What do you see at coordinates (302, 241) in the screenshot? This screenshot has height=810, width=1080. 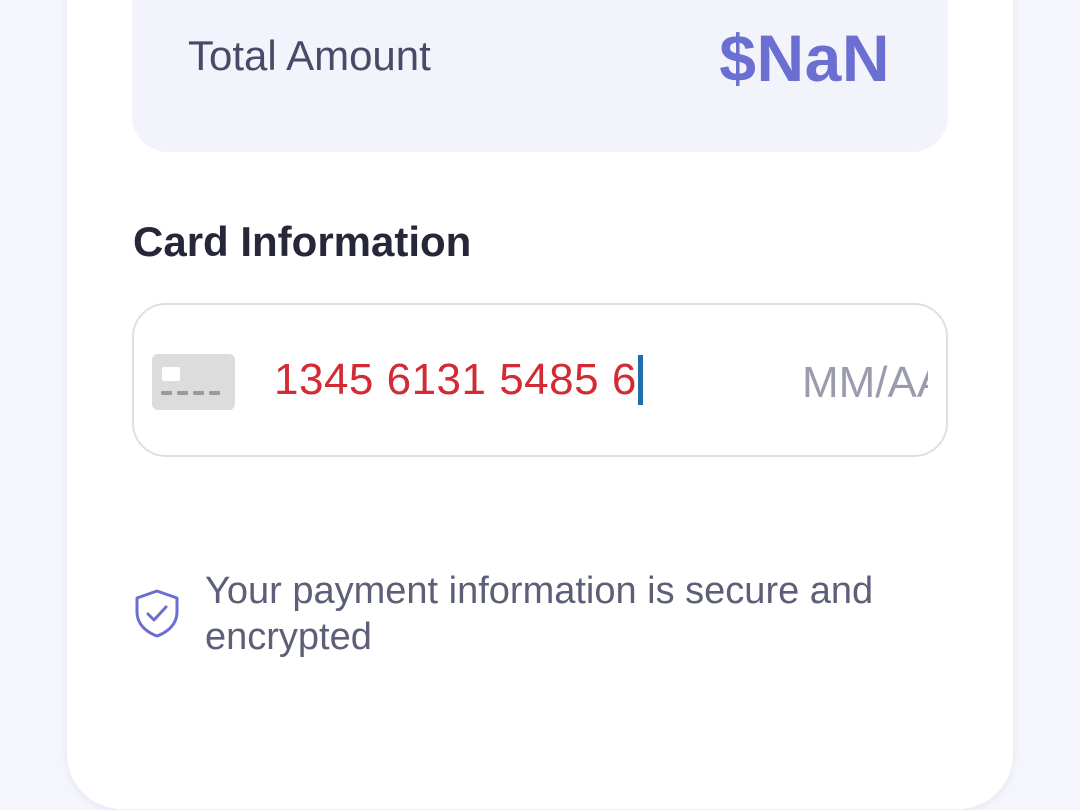 I see `card-information-heading: Card Information` at bounding box center [302, 241].